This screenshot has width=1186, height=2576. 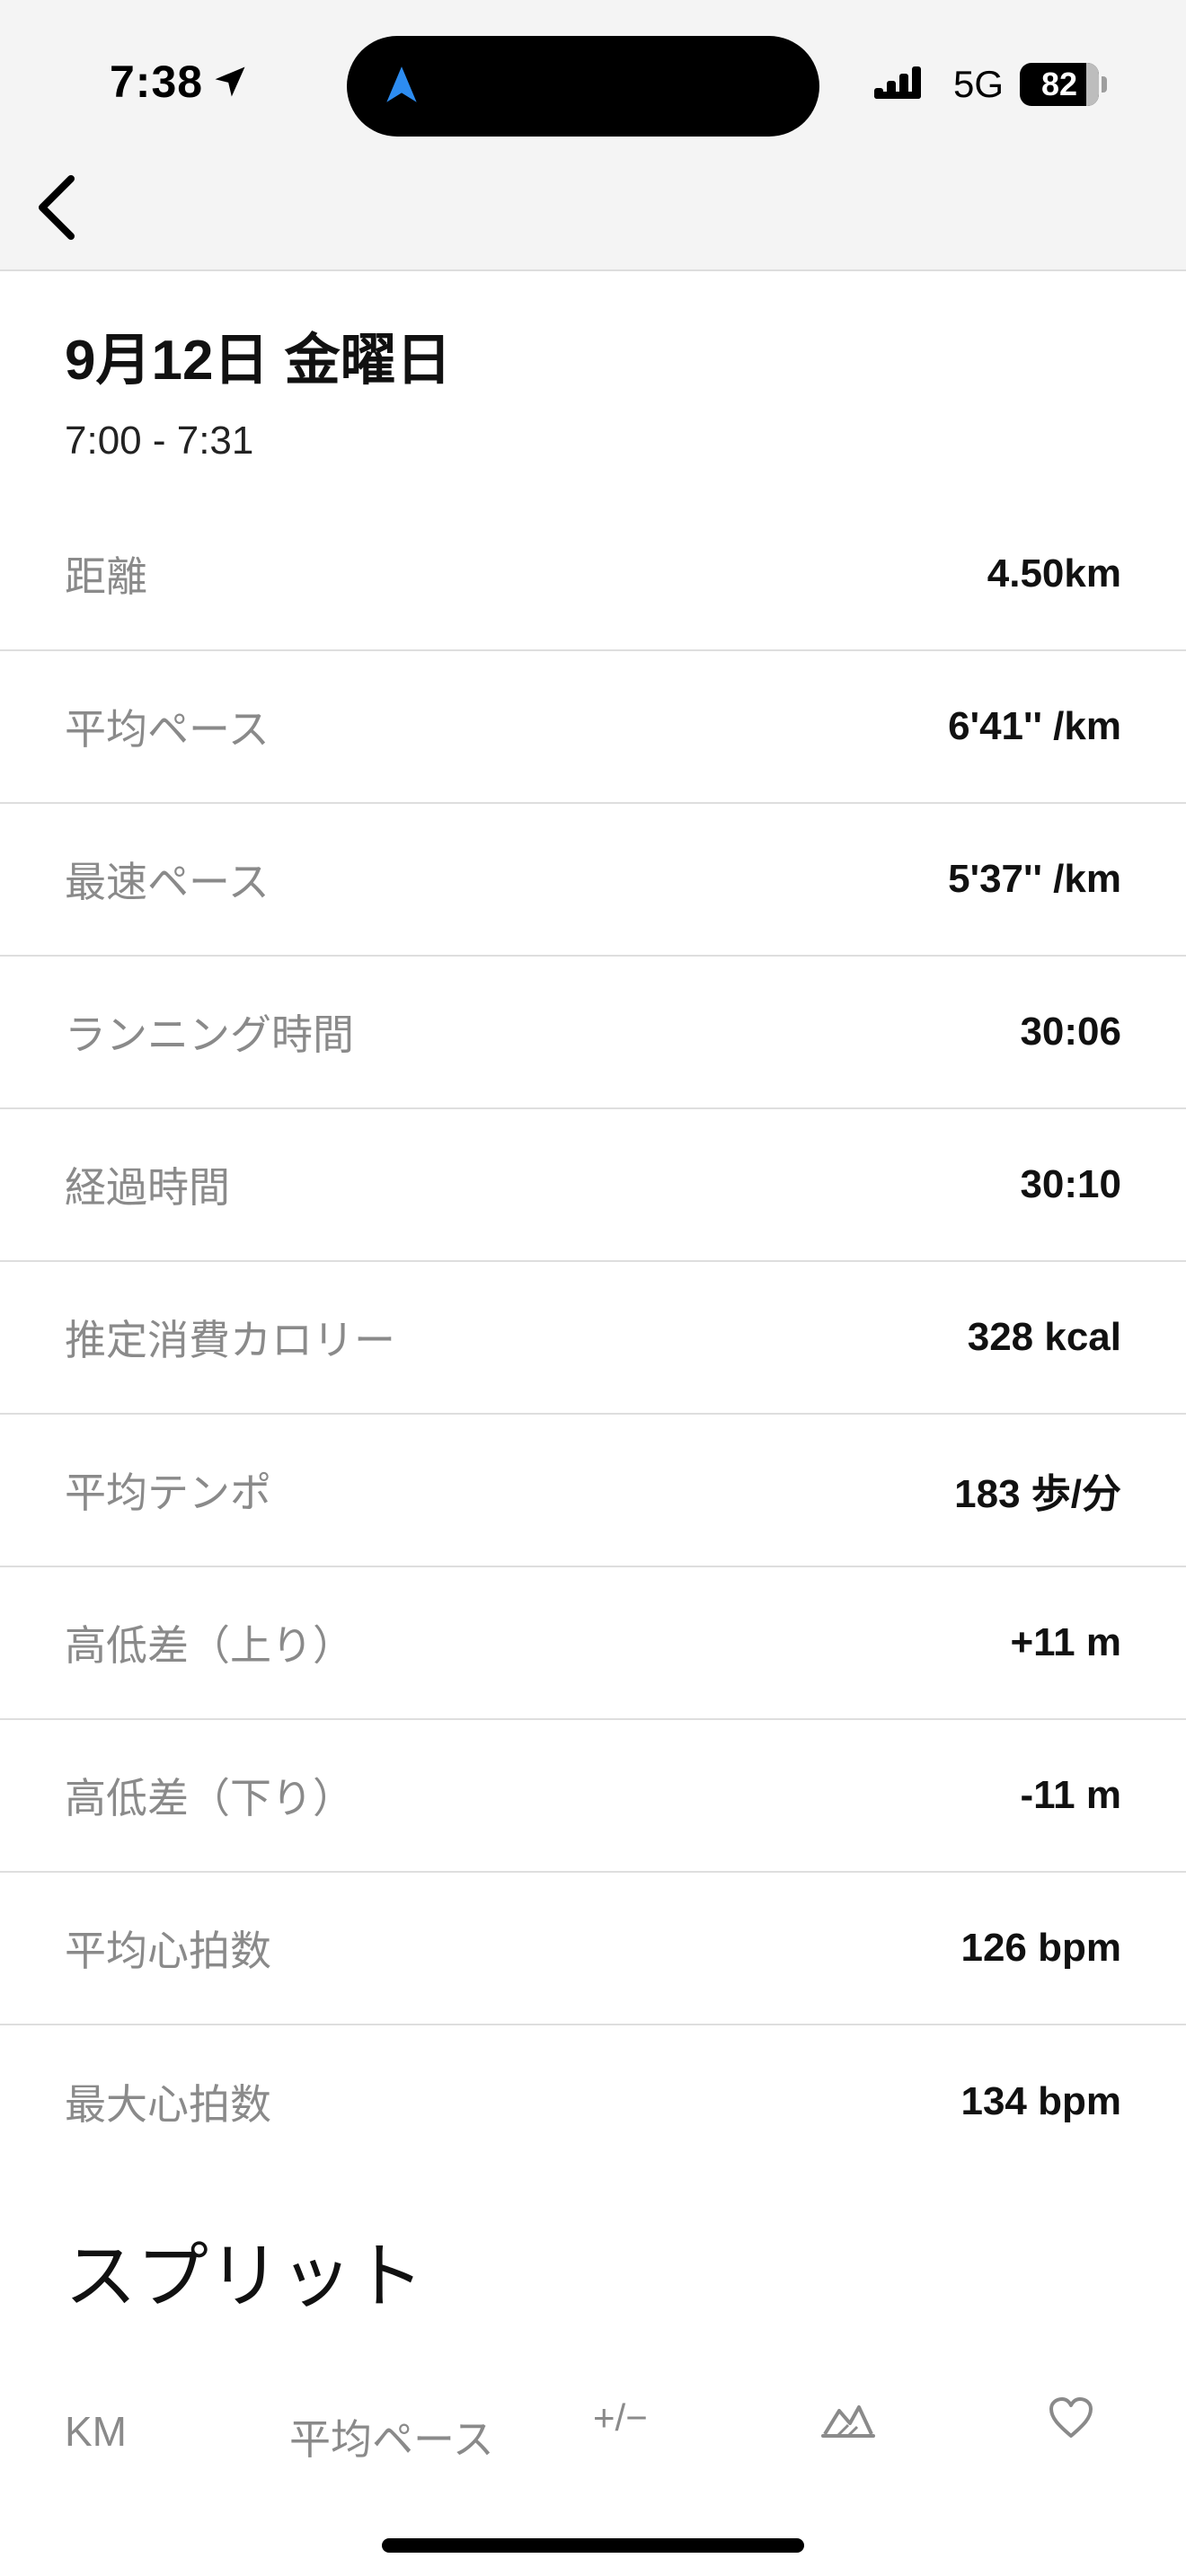 I want to click on activity-time-range: 7:00 - 7:31, so click(x=159, y=441).